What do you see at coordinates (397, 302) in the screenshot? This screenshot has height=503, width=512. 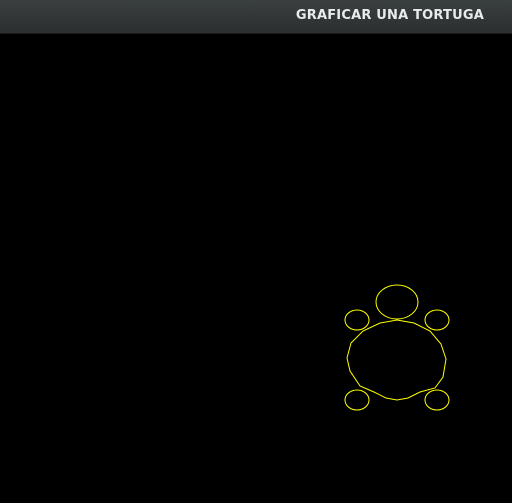 I see `turtle-head` at bounding box center [397, 302].